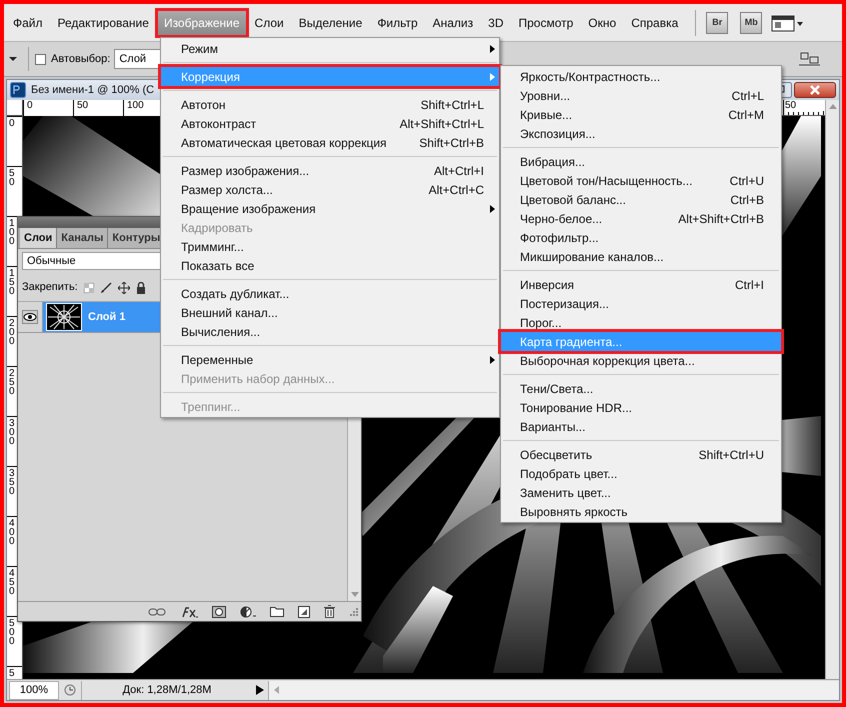 The height and width of the screenshot is (707, 846). Describe the element at coordinates (330, 123) in the screenshot. I see `menu-item: Автоконтраст Alt+Shift+Ctrl+L` at that location.